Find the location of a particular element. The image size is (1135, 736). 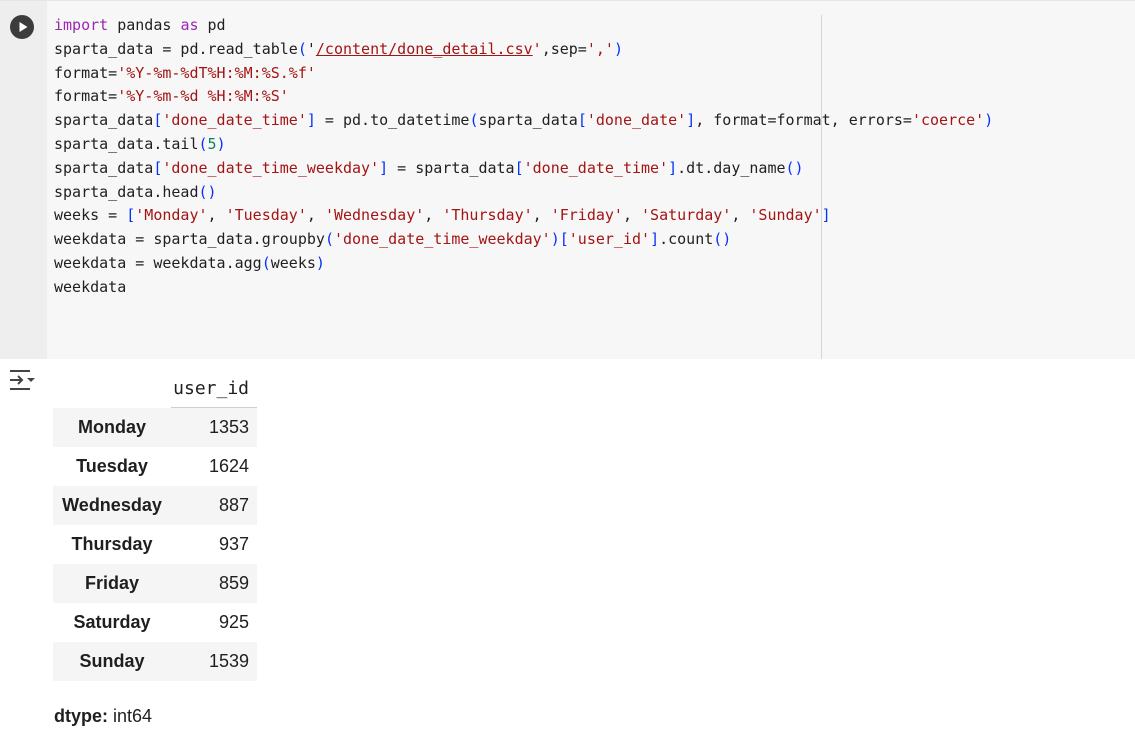

run-cell-button is located at coordinates (22, 27).